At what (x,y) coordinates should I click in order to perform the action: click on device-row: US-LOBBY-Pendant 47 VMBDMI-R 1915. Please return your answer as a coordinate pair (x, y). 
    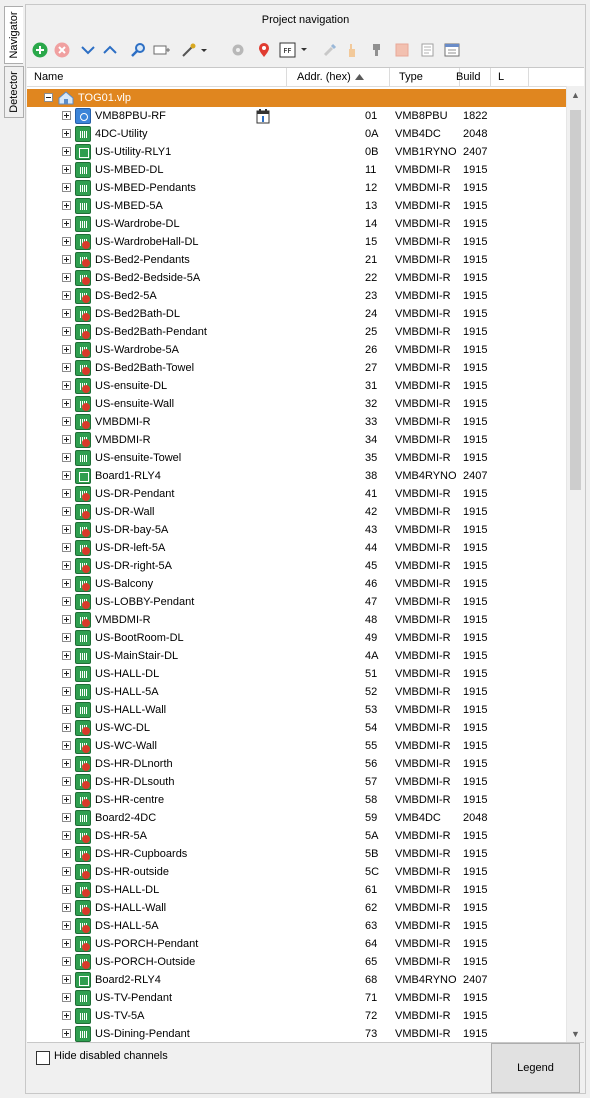
    Looking at the image, I should click on (297, 602).